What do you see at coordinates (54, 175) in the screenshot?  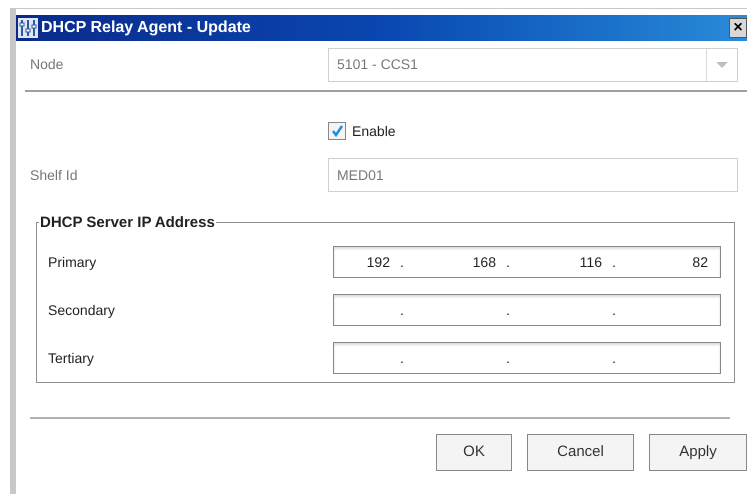 I see `field-label: Shelf Id` at bounding box center [54, 175].